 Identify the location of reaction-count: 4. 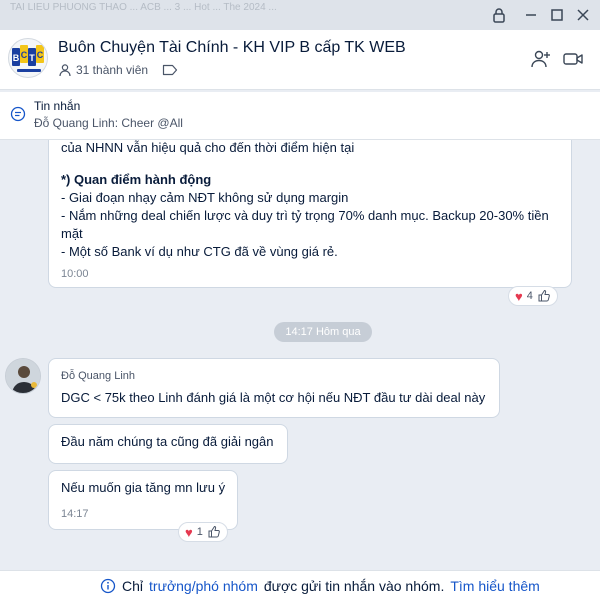
(529, 296).